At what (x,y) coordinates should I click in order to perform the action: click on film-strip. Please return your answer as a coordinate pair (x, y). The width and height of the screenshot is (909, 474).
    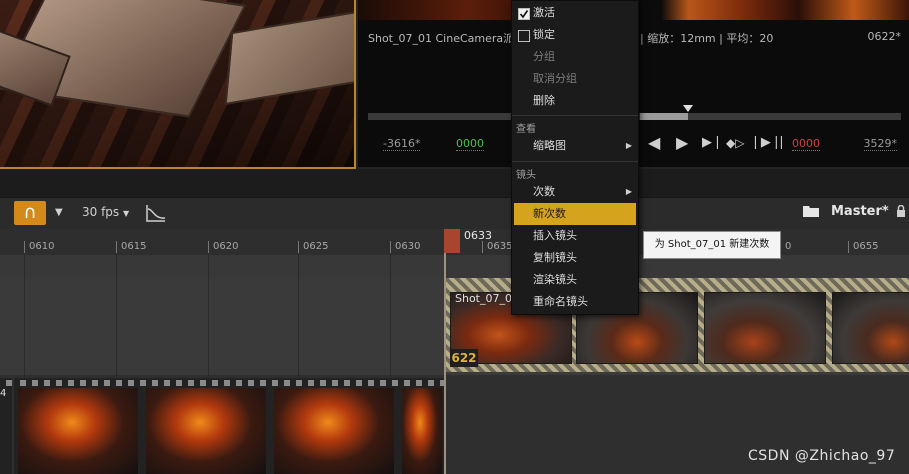
    Looking at the image, I should click on (229, 426).